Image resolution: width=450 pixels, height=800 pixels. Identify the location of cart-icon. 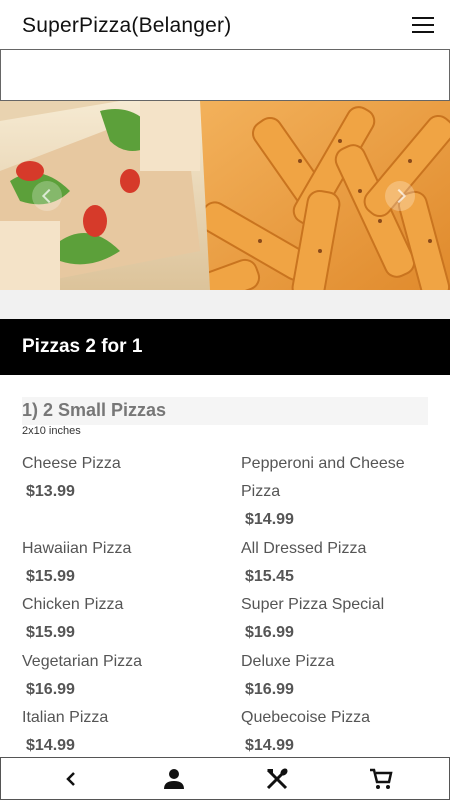
(381, 778).